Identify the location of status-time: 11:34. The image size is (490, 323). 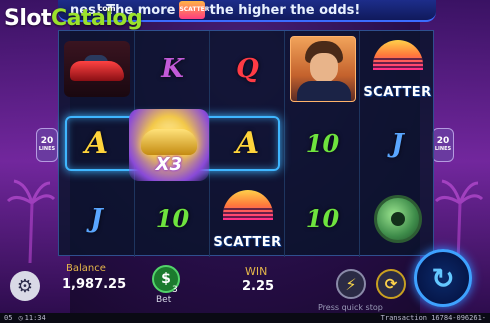
(35, 318).